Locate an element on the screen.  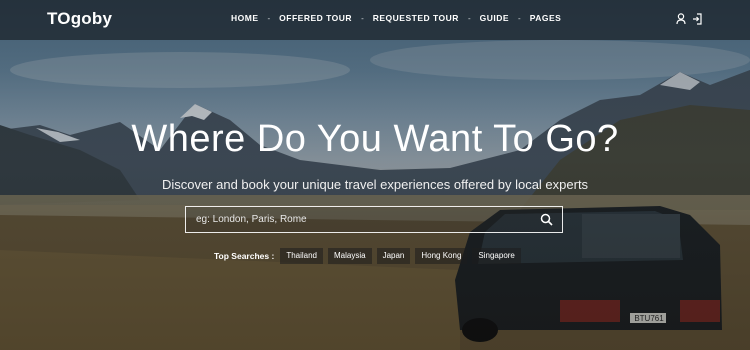
search-tag-japan: Japan is located at coordinates (393, 256).